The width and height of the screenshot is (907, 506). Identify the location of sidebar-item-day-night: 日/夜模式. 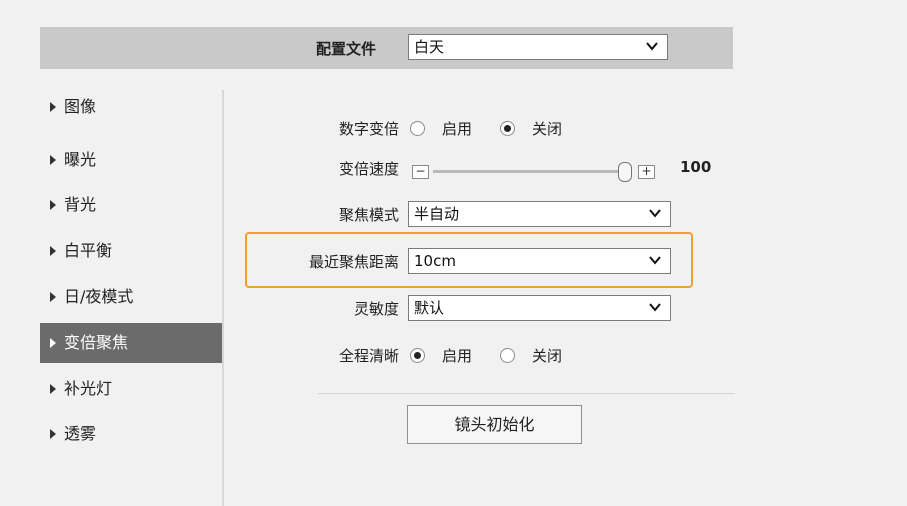
(131, 297).